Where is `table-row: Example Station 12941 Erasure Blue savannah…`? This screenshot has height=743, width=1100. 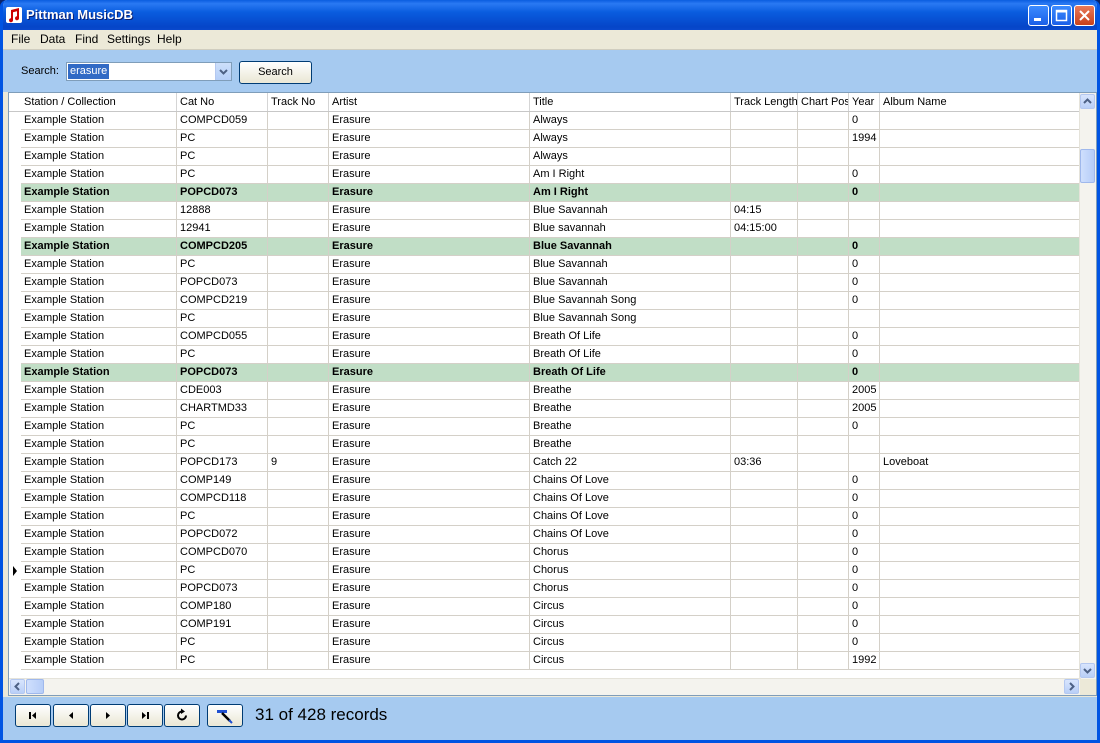
table-row: Example Station 12941 Erasure Blue savannah… is located at coordinates (545, 229).